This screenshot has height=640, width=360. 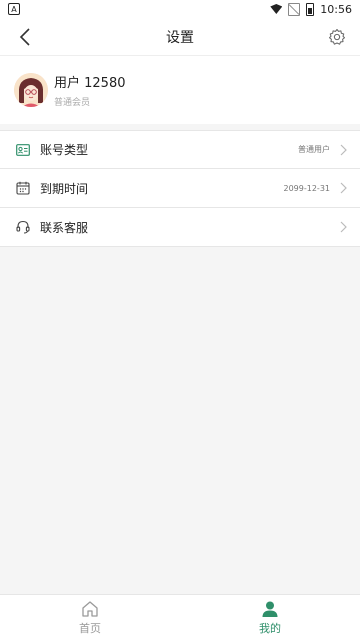 What do you see at coordinates (23, 227) in the screenshot?
I see `headset-icon` at bounding box center [23, 227].